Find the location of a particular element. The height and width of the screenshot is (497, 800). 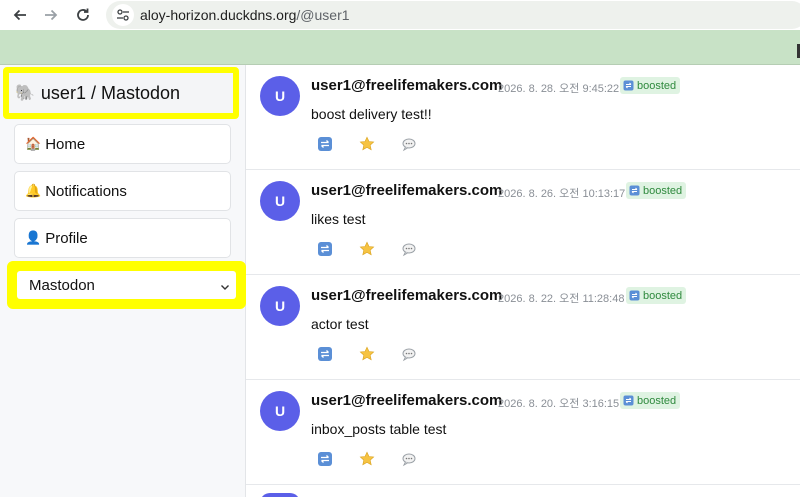

elephant-icon: 🐘 is located at coordinates (25, 93).